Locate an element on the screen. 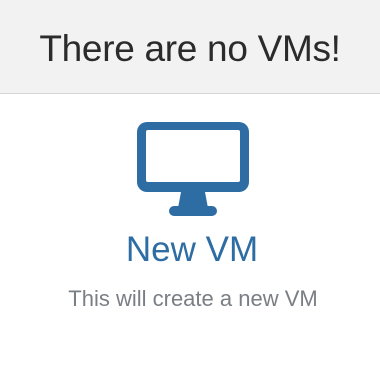 The width and height of the screenshot is (380, 381). new-vm-label: New VM is located at coordinates (192, 250).